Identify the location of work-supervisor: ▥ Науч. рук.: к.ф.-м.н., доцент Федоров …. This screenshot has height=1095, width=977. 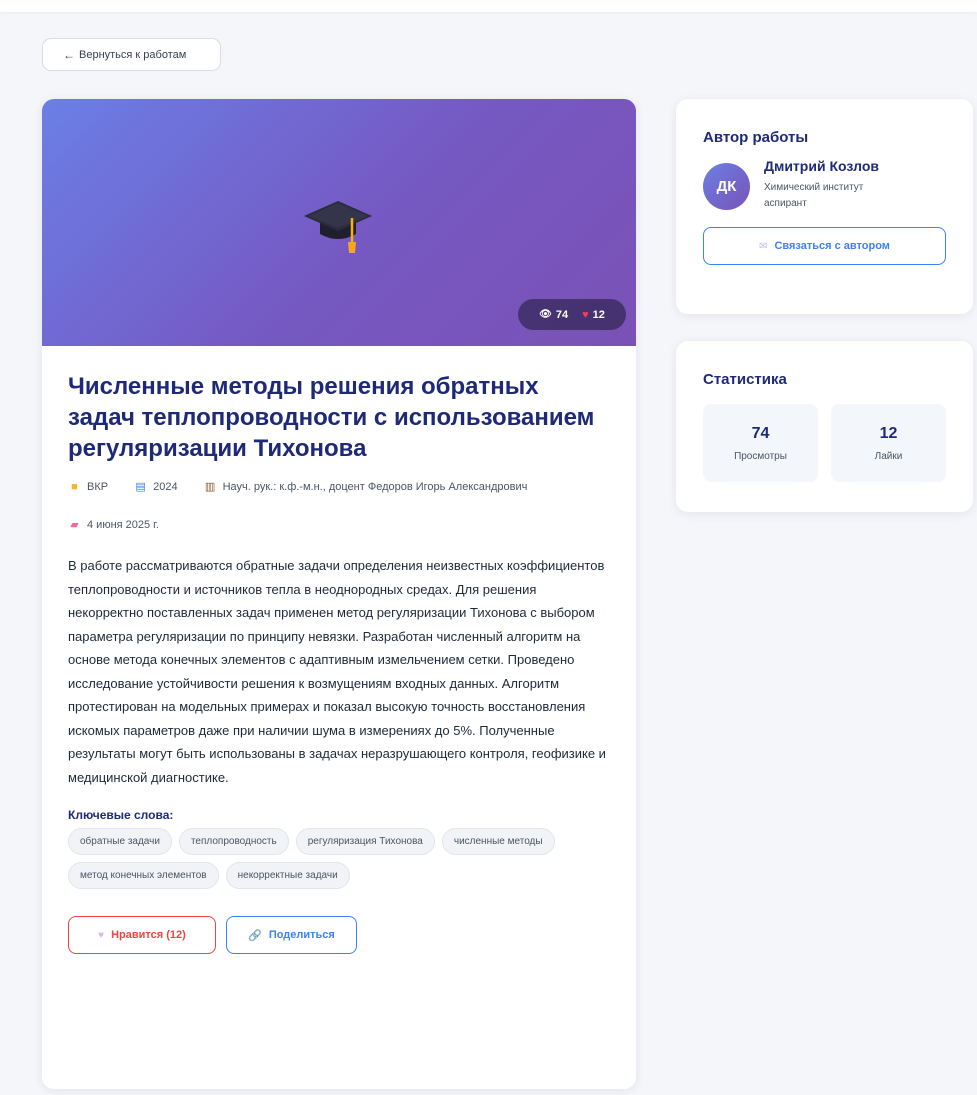
(366, 487).